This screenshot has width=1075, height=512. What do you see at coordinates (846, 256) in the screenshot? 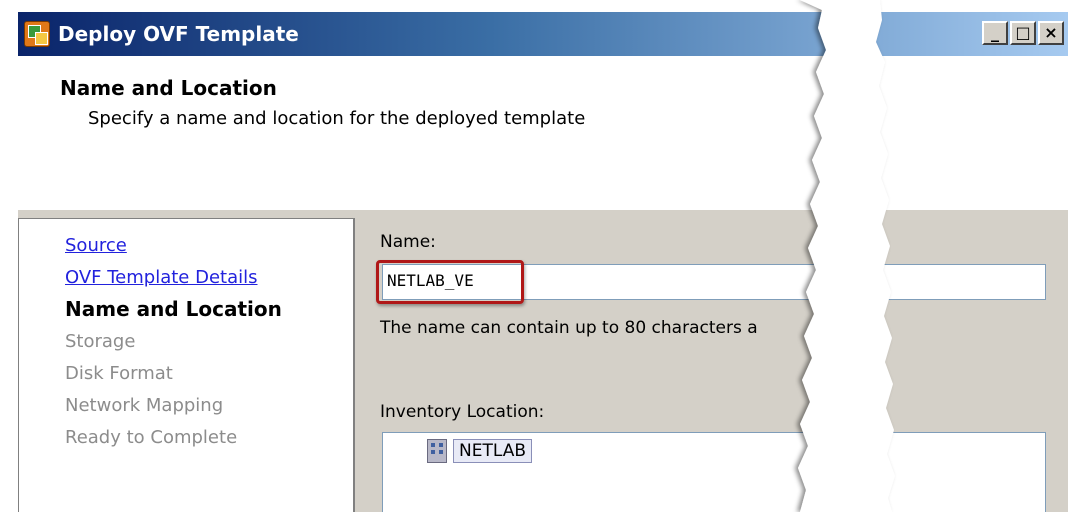
I see `torn-paper-gap` at bounding box center [846, 256].